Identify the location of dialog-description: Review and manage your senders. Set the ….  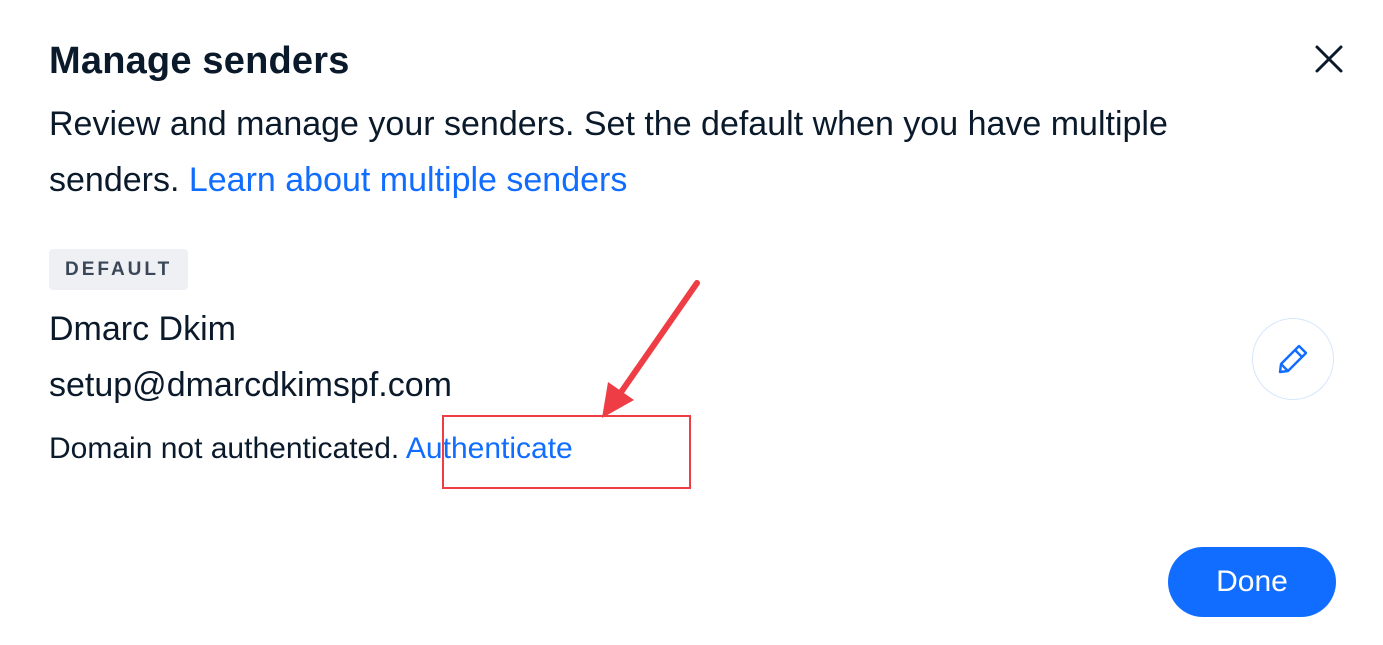
(639, 152).